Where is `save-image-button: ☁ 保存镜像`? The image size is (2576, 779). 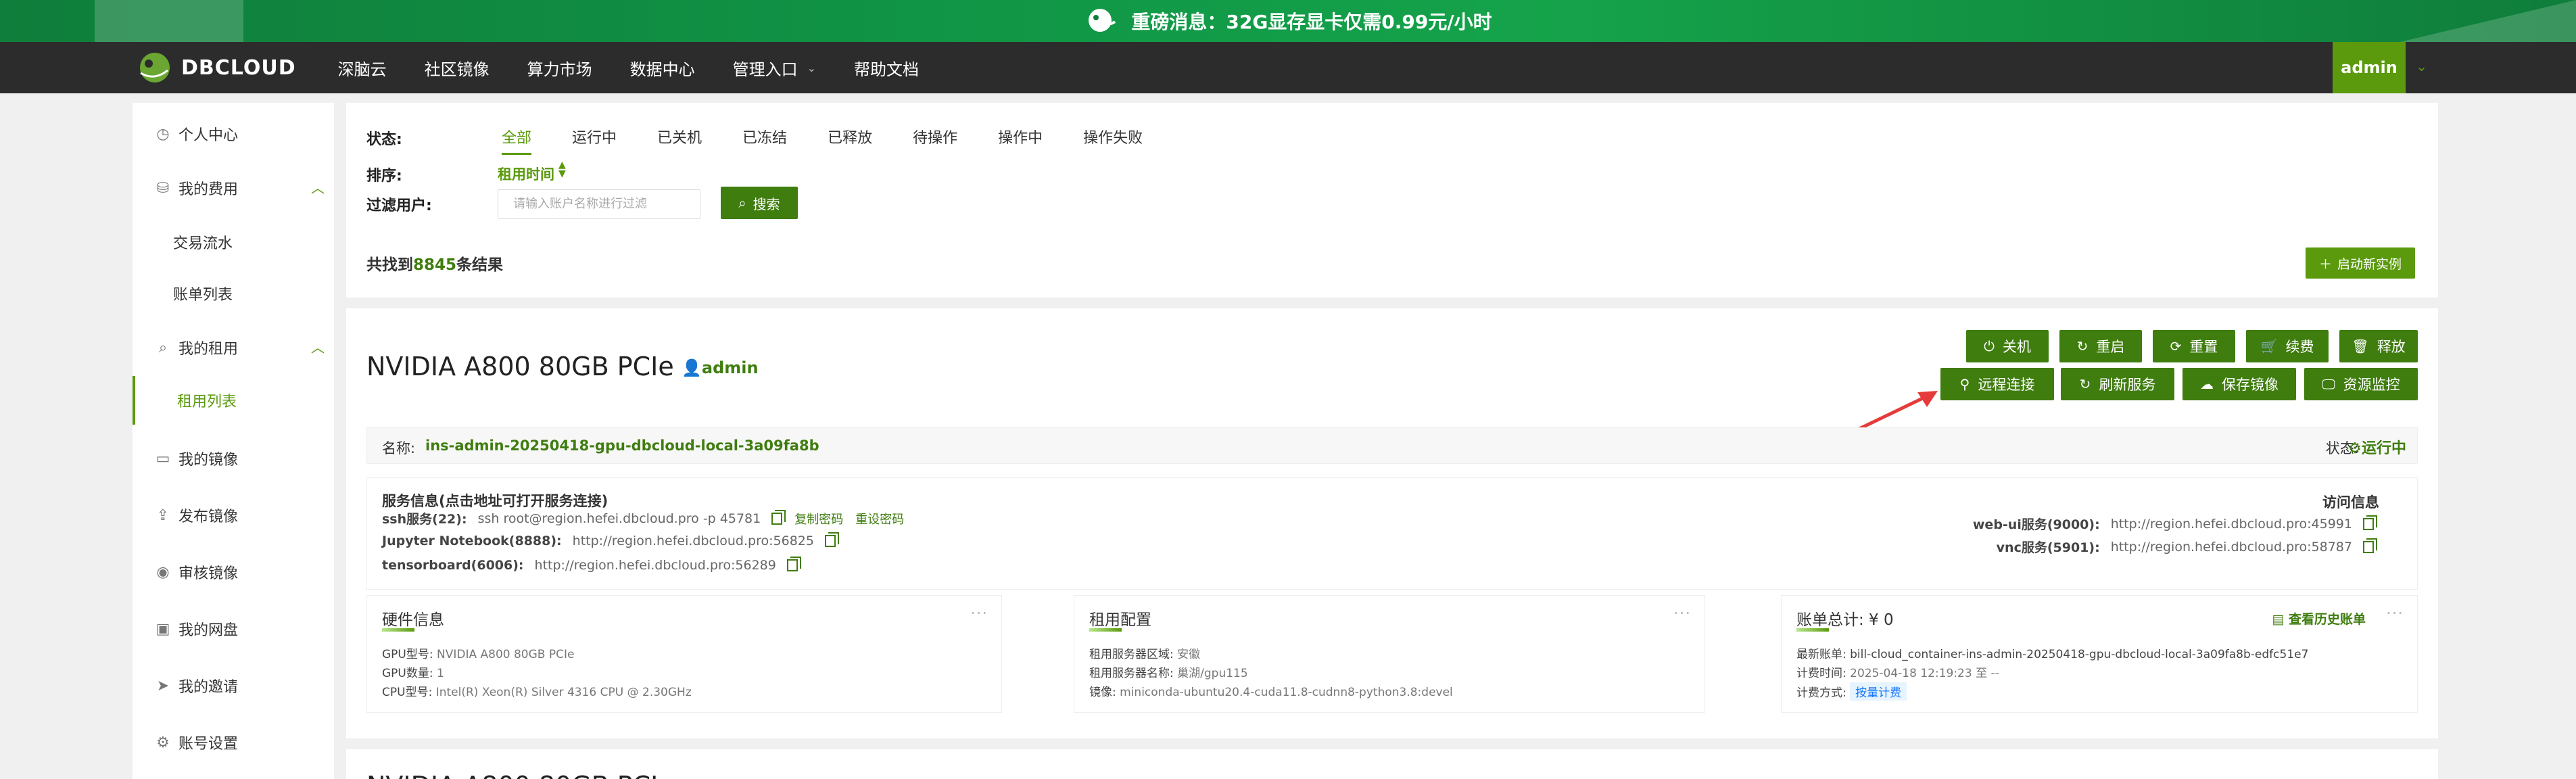
save-image-button: ☁ 保存镜像 is located at coordinates (2239, 384).